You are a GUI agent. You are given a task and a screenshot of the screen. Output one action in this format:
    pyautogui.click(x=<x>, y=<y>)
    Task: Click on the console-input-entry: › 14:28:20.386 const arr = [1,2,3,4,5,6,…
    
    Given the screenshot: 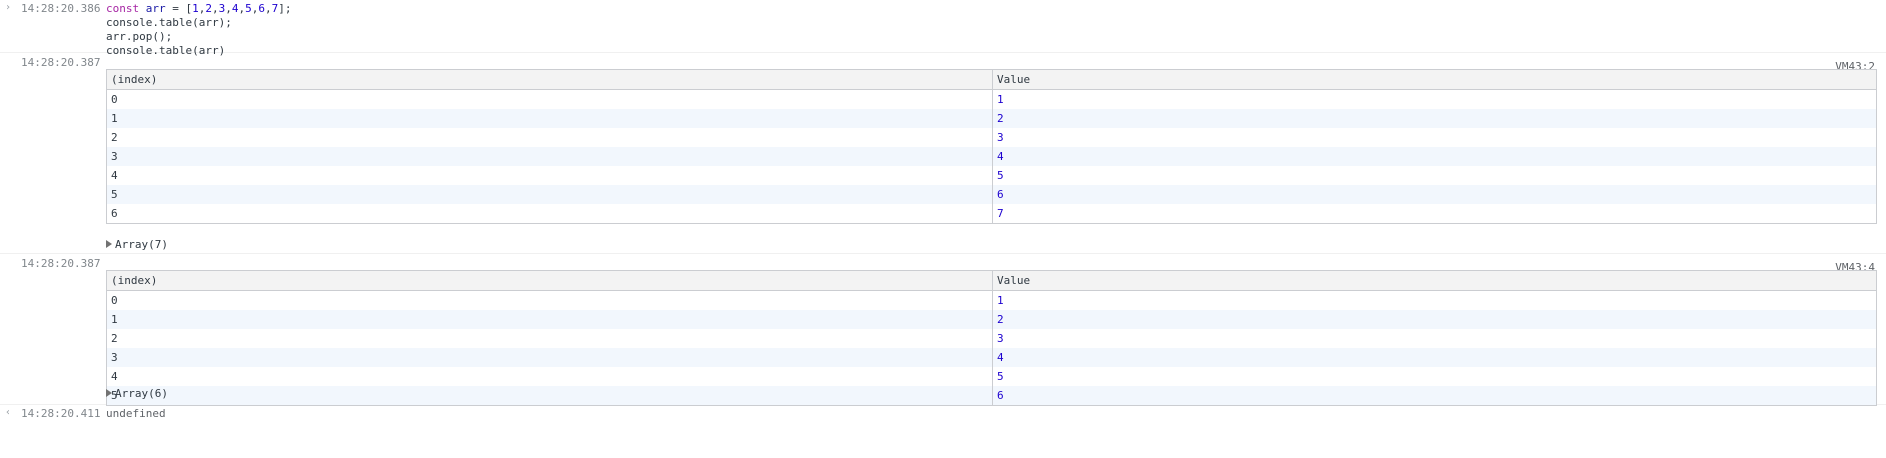 What is the action you would take?
    pyautogui.click(x=943, y=28)
    